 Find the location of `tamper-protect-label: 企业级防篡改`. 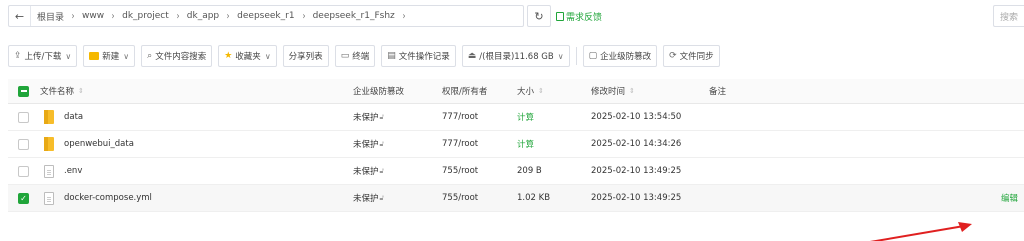

tamper-protect-label: 企业级防篡改 is located at coordinates (626, 57).